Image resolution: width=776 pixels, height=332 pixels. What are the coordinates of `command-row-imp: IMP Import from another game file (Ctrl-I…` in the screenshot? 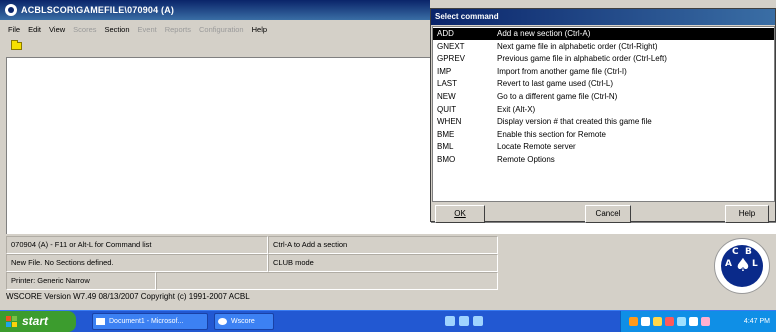 It's located at (603, 72).